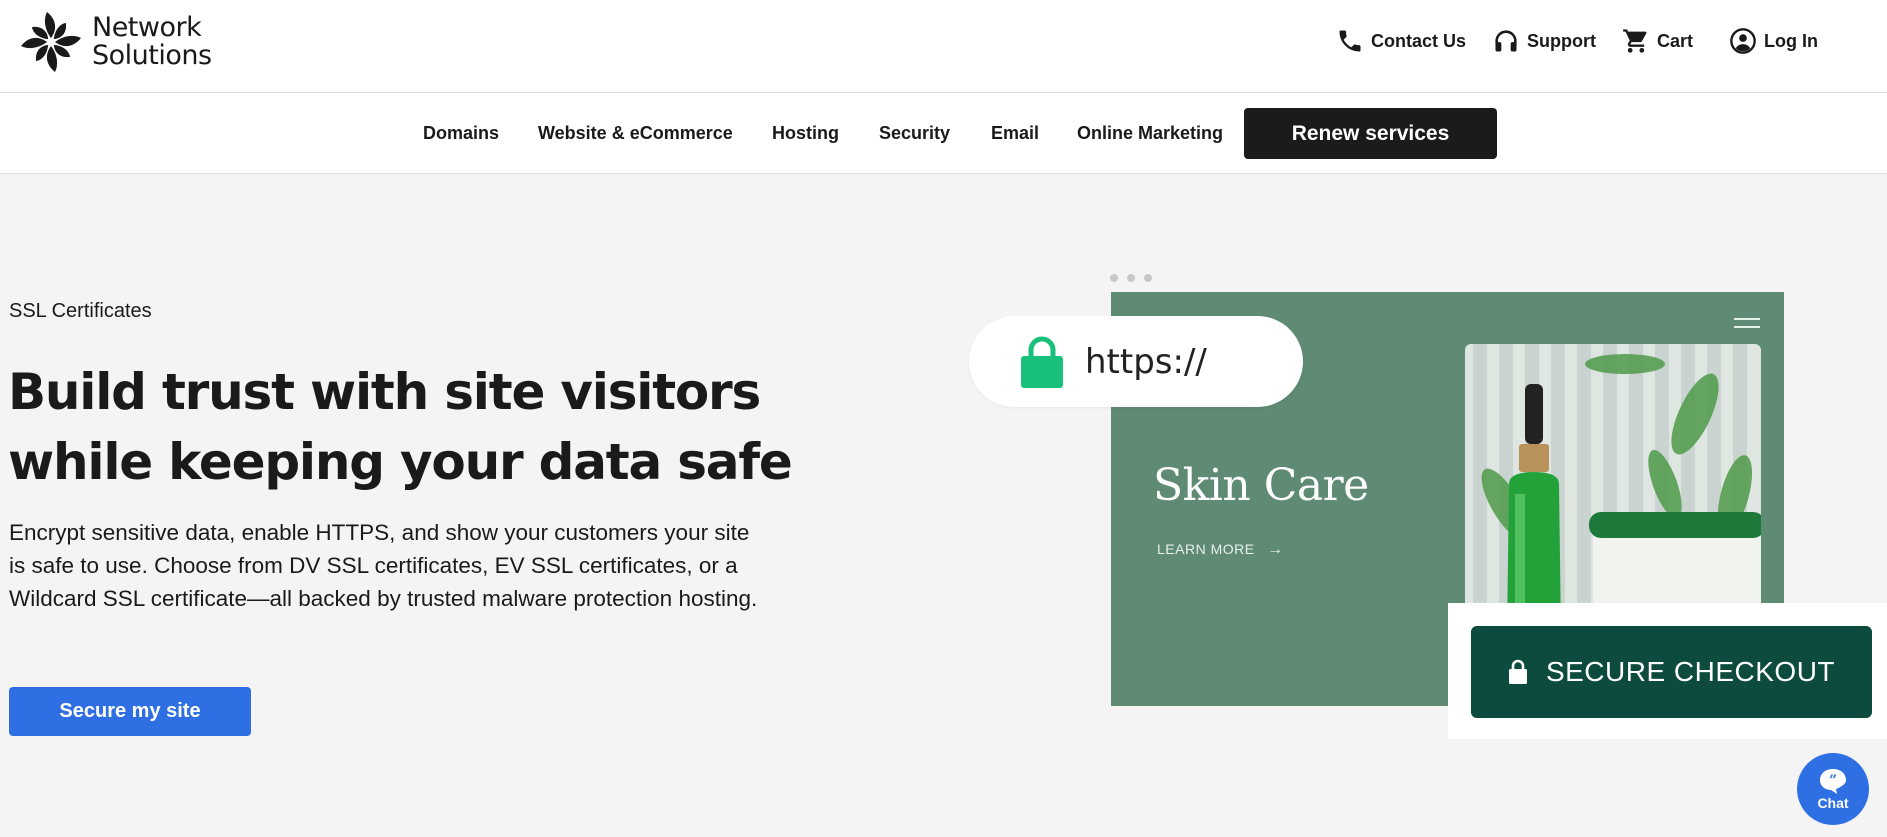 The height and width of the screenshot is (837, 1887). I want to click on cart-label: Cart, so click(1675, 40).